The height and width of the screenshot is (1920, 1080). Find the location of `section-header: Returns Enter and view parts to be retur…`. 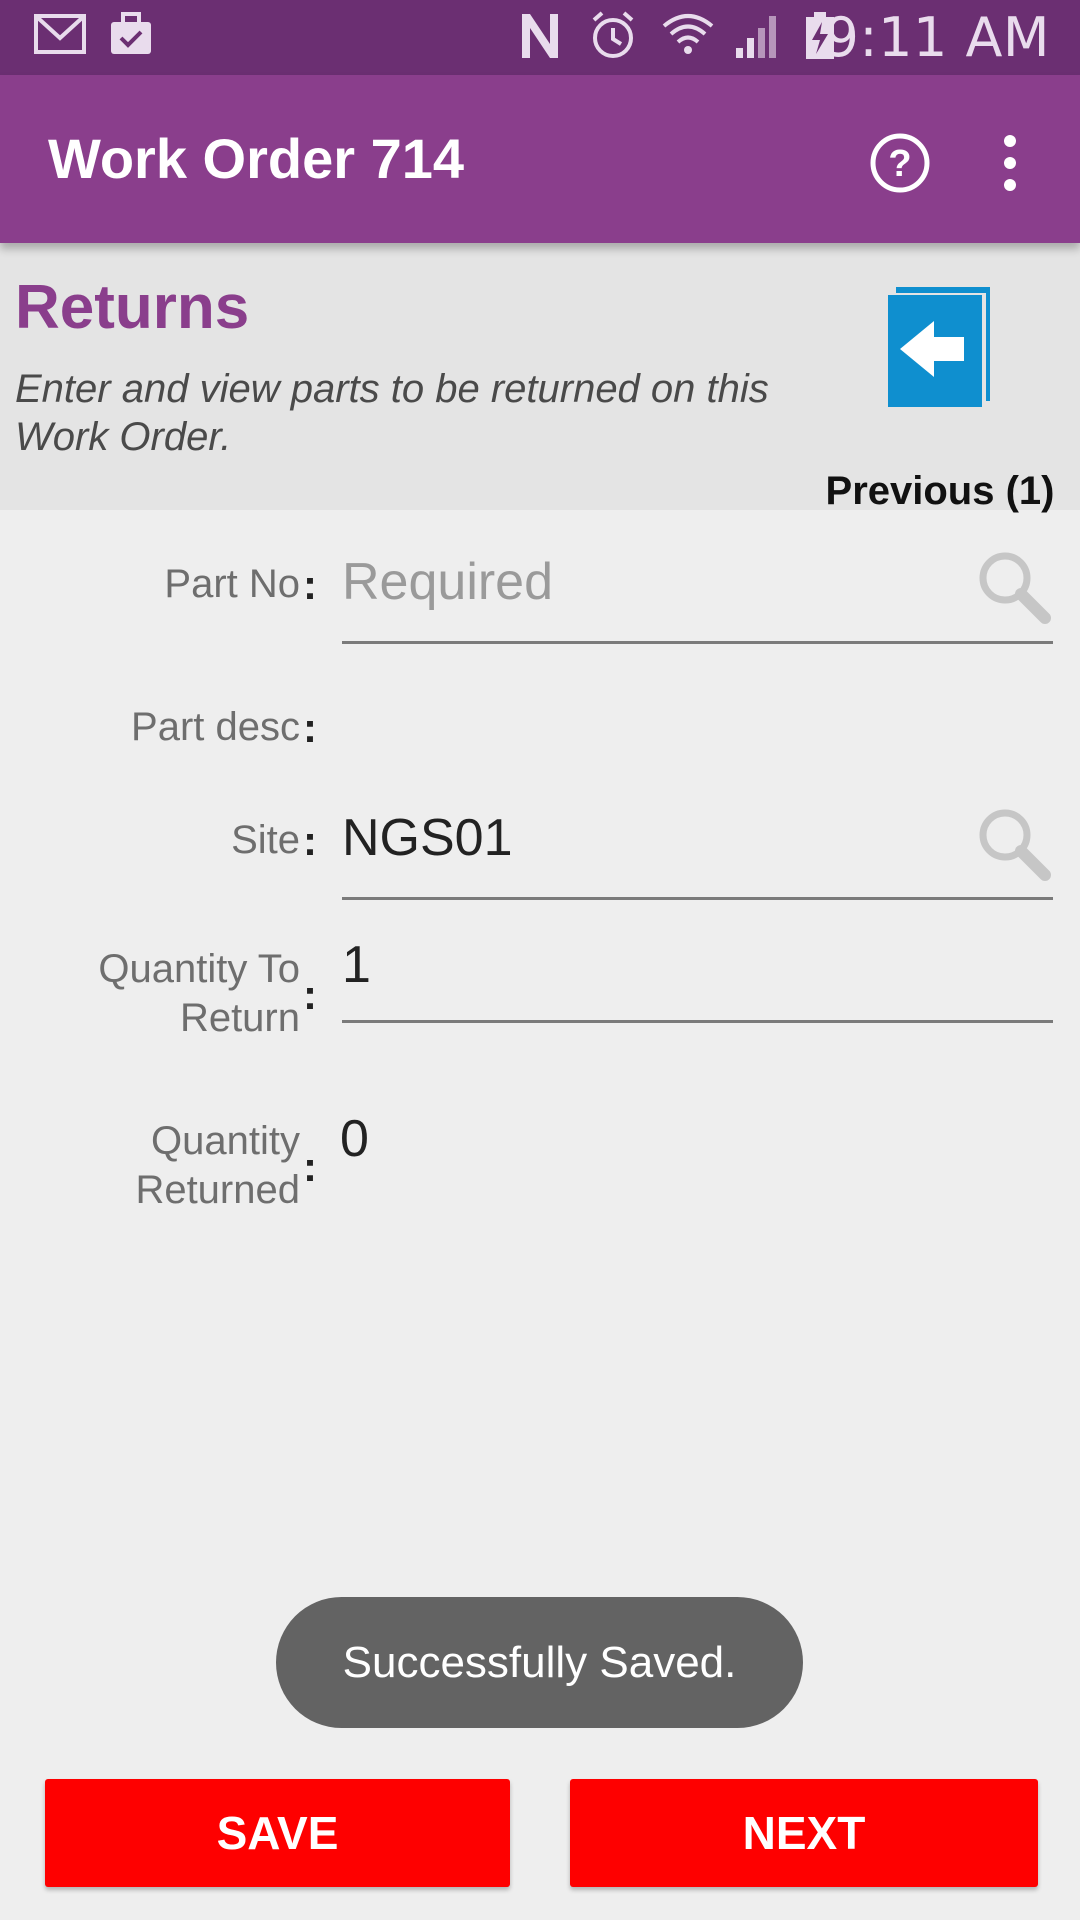

section-header: Returns Enter and view parts to be retur… is located at coordinates (540, 378).